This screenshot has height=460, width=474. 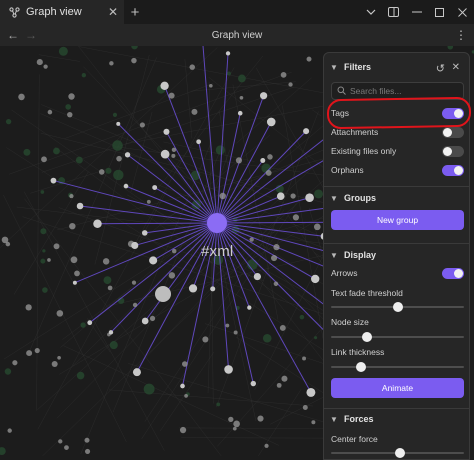 I want to click on new-tab-button: +, so click(x=135, y=12).